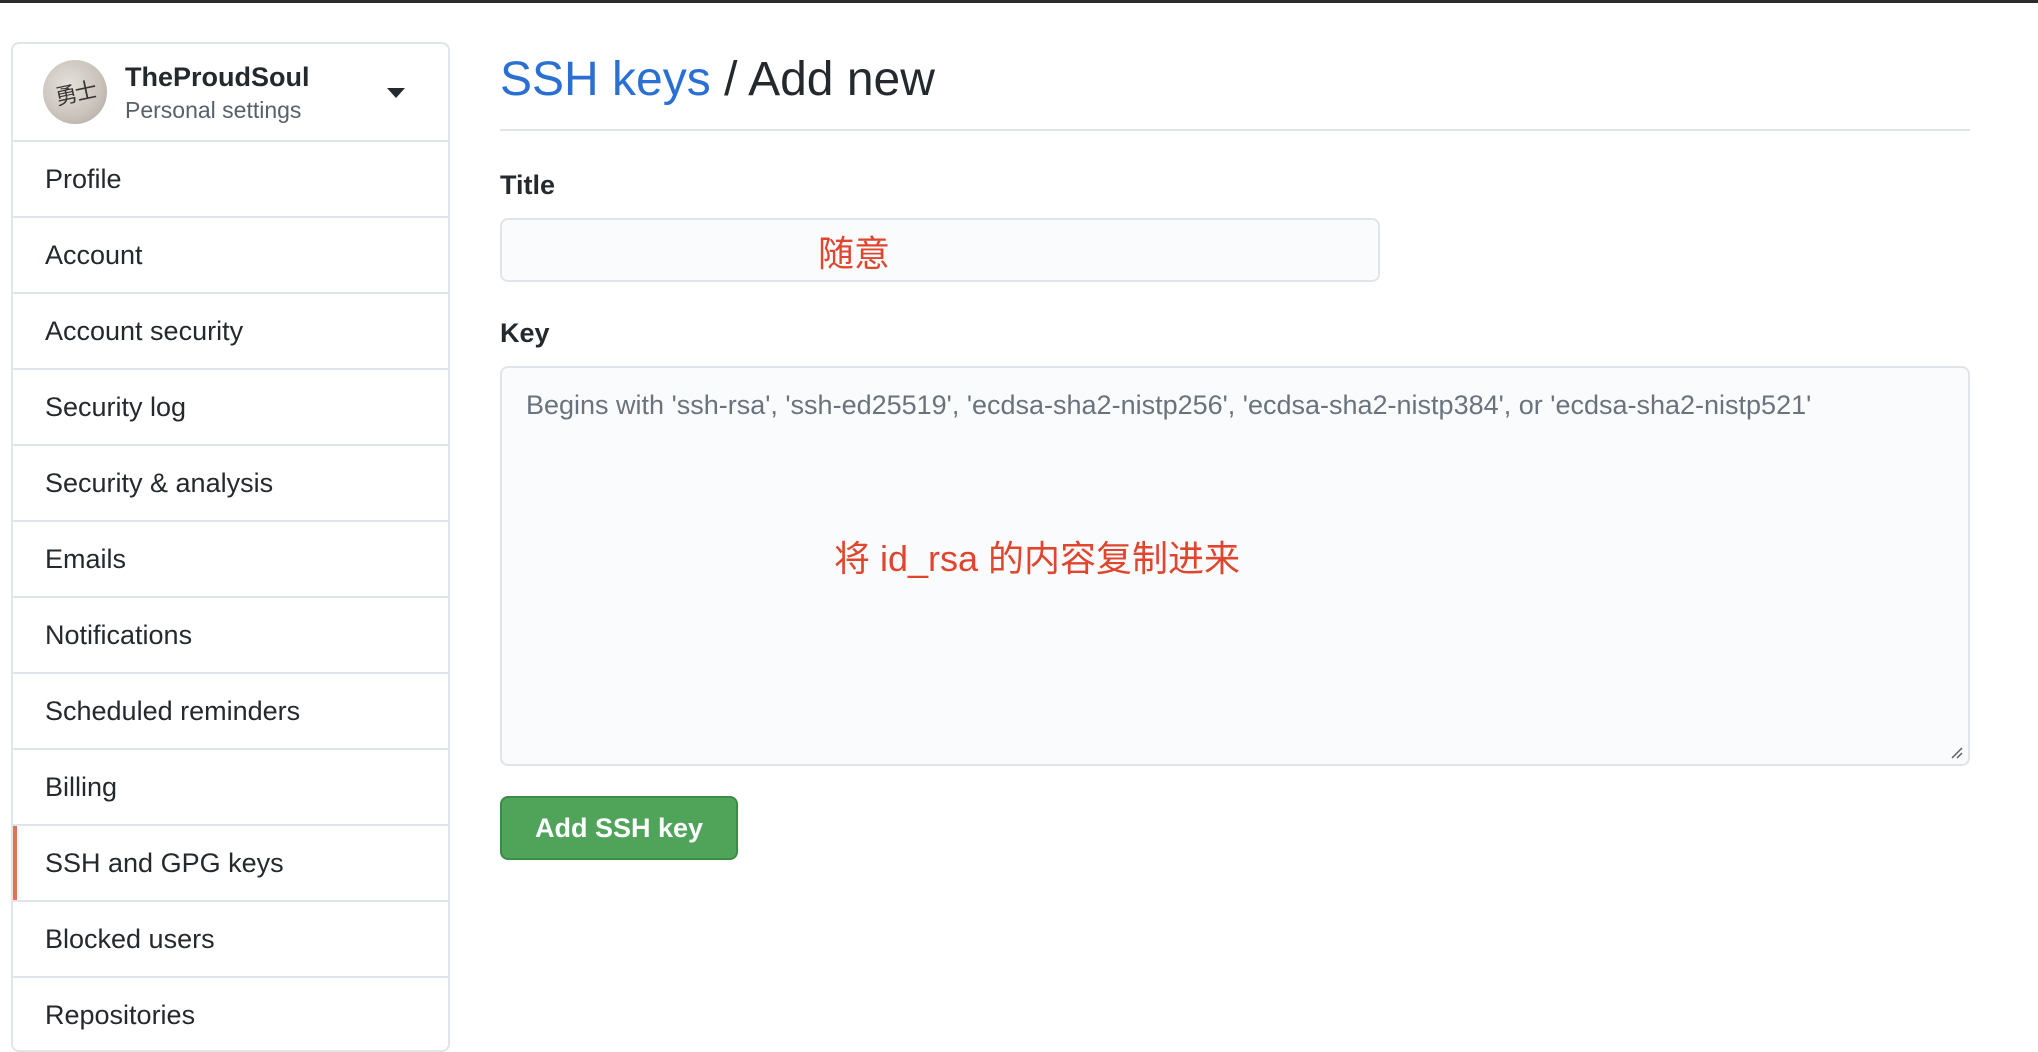 The height and width of the screenshot is (1052, 2038). I want to click on avatar-image: 勇士, so click(75, 94).